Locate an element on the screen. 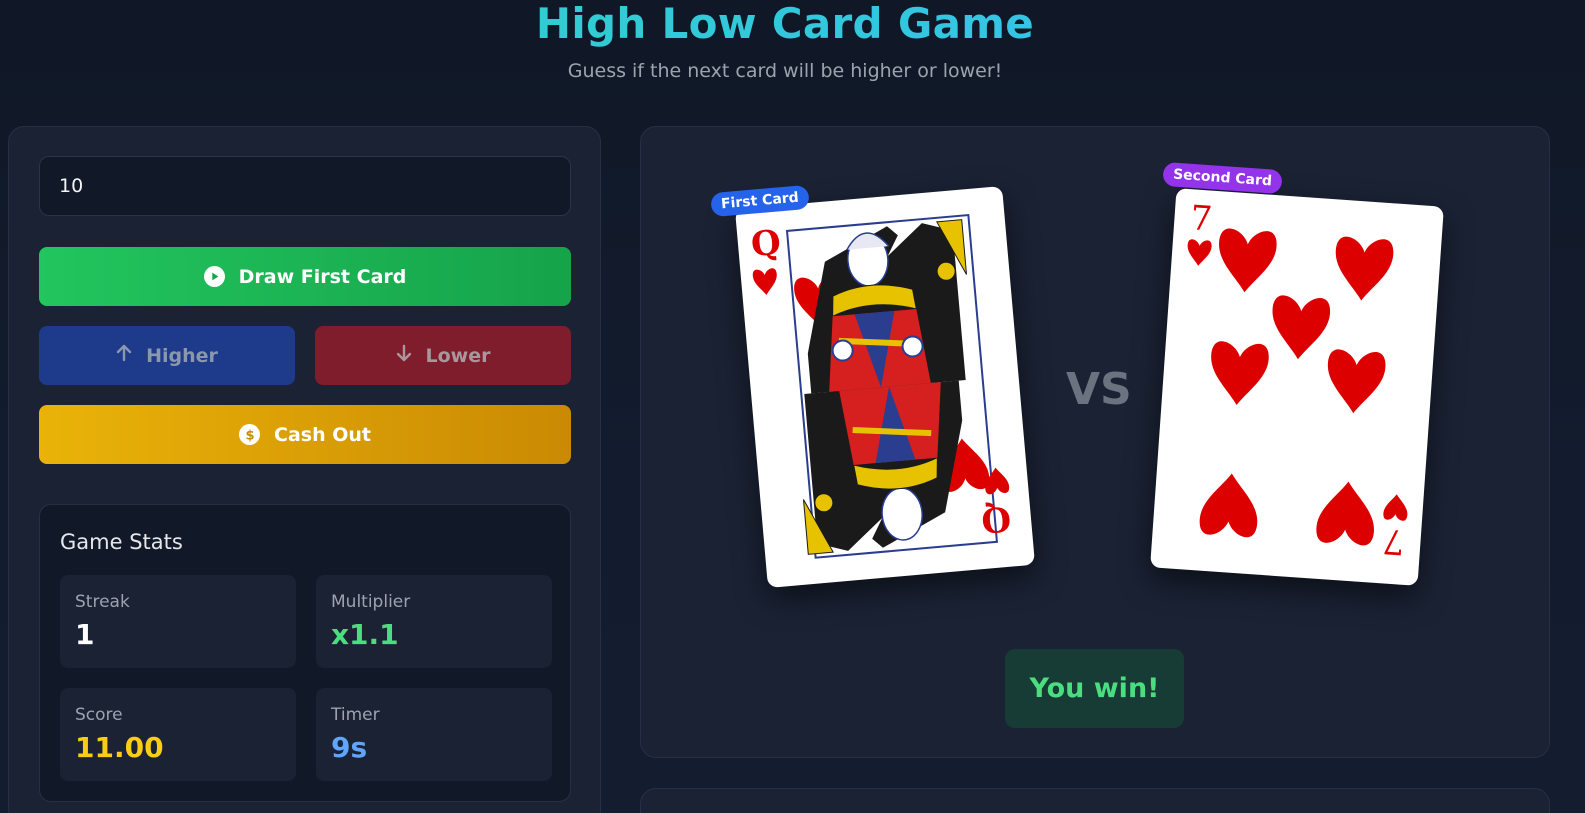 This screenshot has width=1585, height=813. lower-button: Lower is located at coordinates (443, 355).